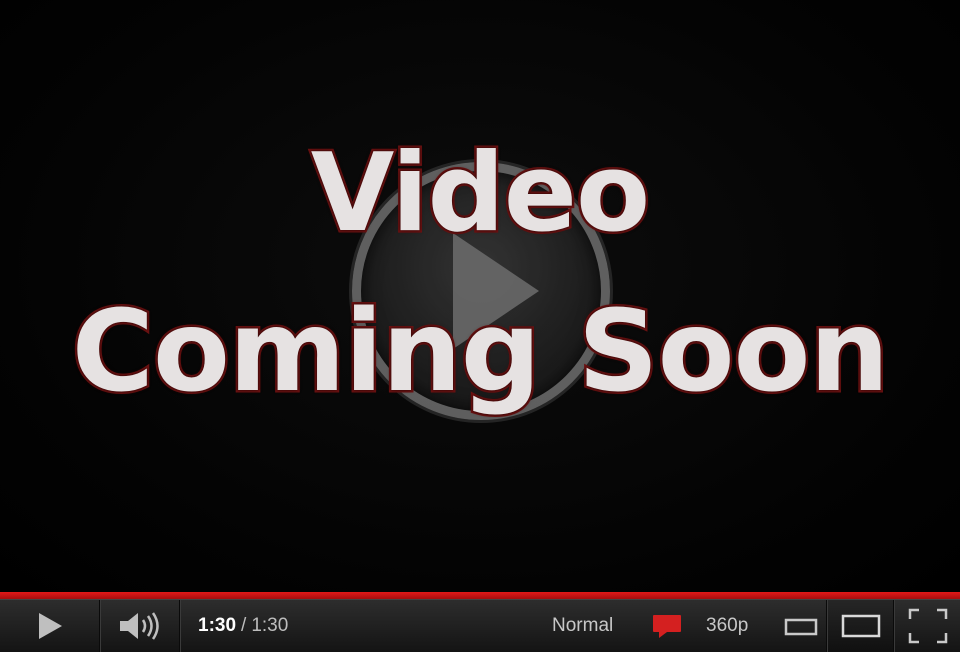 This screenshot has width=960, height=652. I want to click on captions-button, so click(667, 626).